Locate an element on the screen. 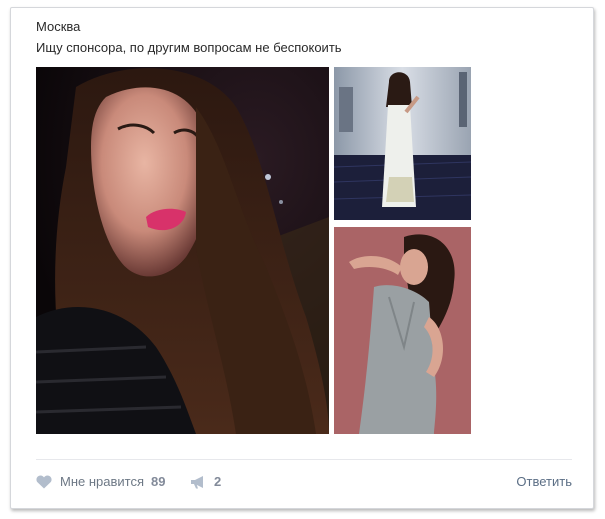 The width and height of the screenshot is (605, 519). post-divider is located at coordinates (304, 459).